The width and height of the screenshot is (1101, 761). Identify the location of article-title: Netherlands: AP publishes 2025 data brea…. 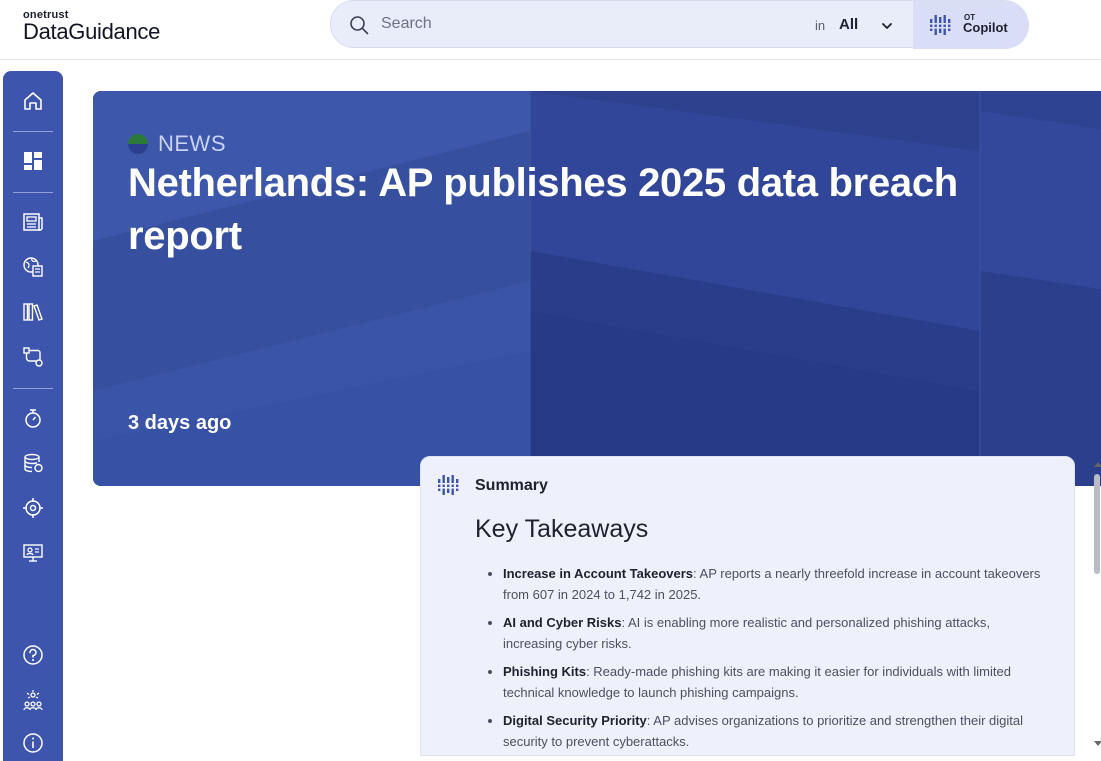
(543, 209).